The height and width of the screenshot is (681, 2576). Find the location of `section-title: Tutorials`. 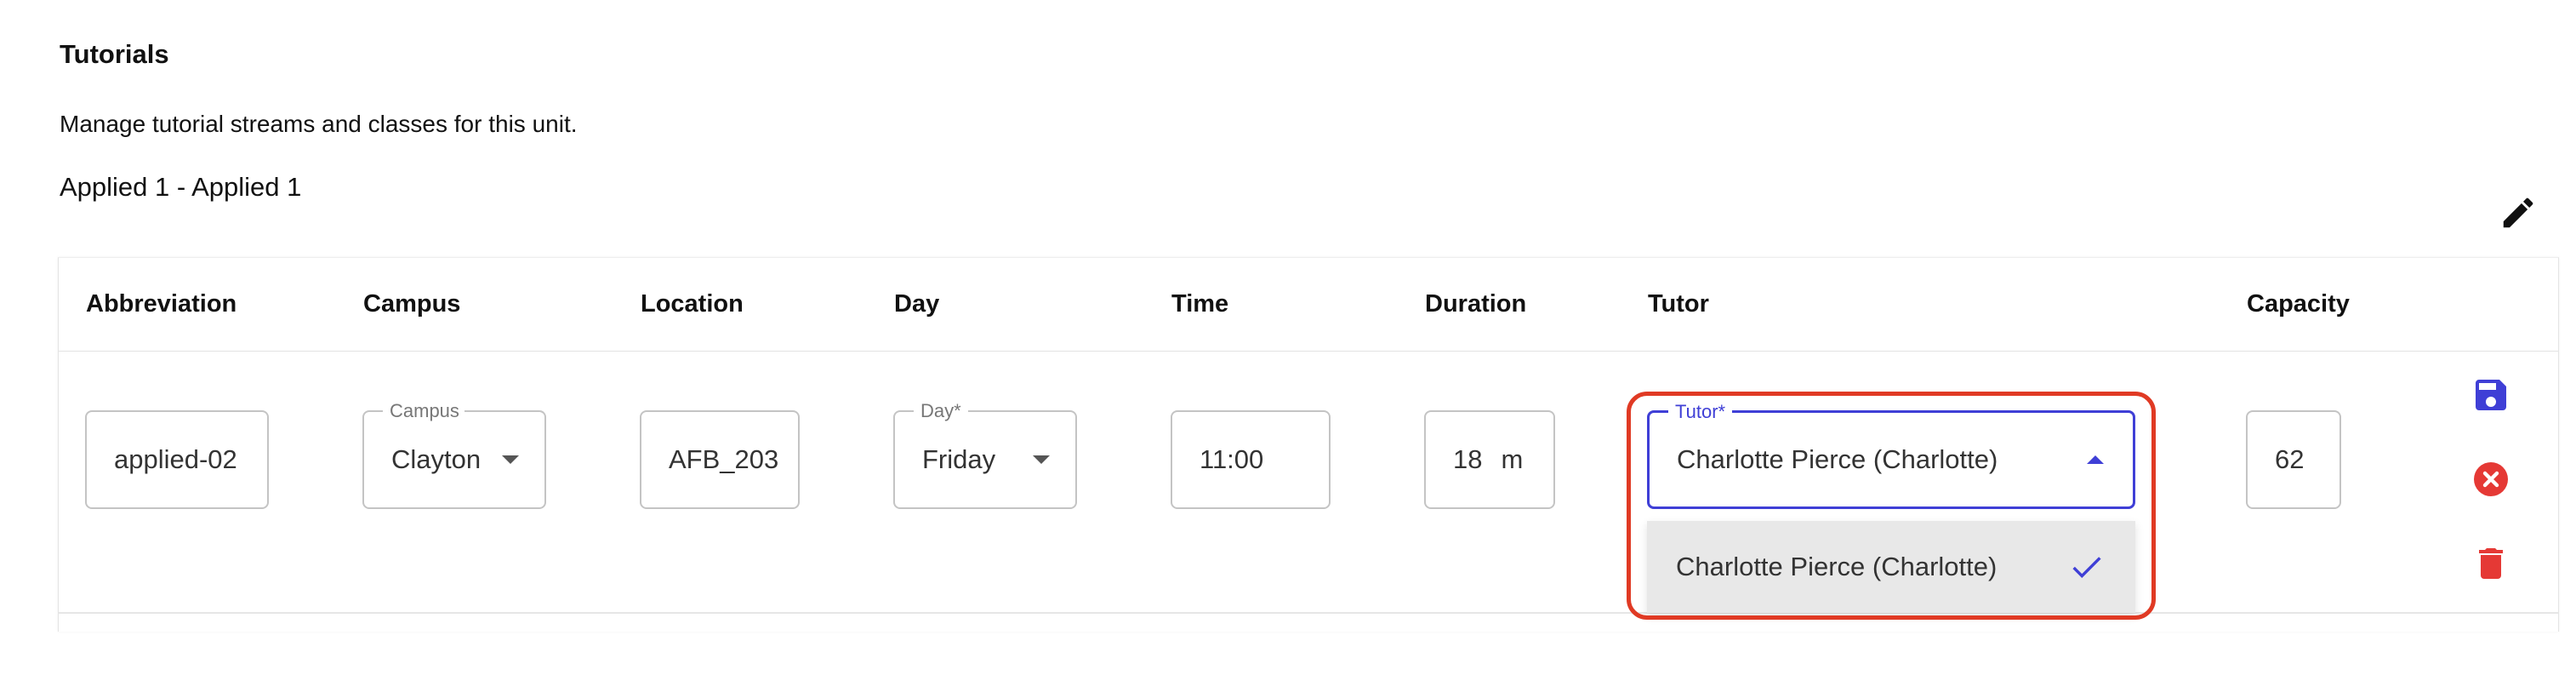

section-title: Tutorials is located at coordinates (114, 54).